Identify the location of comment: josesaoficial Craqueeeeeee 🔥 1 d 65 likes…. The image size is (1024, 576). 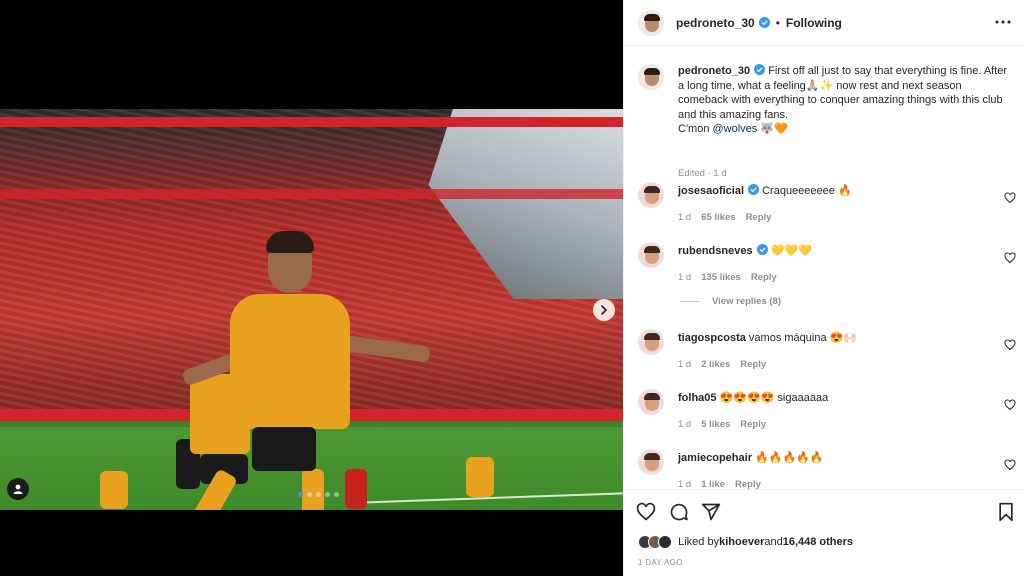
(828, 207).